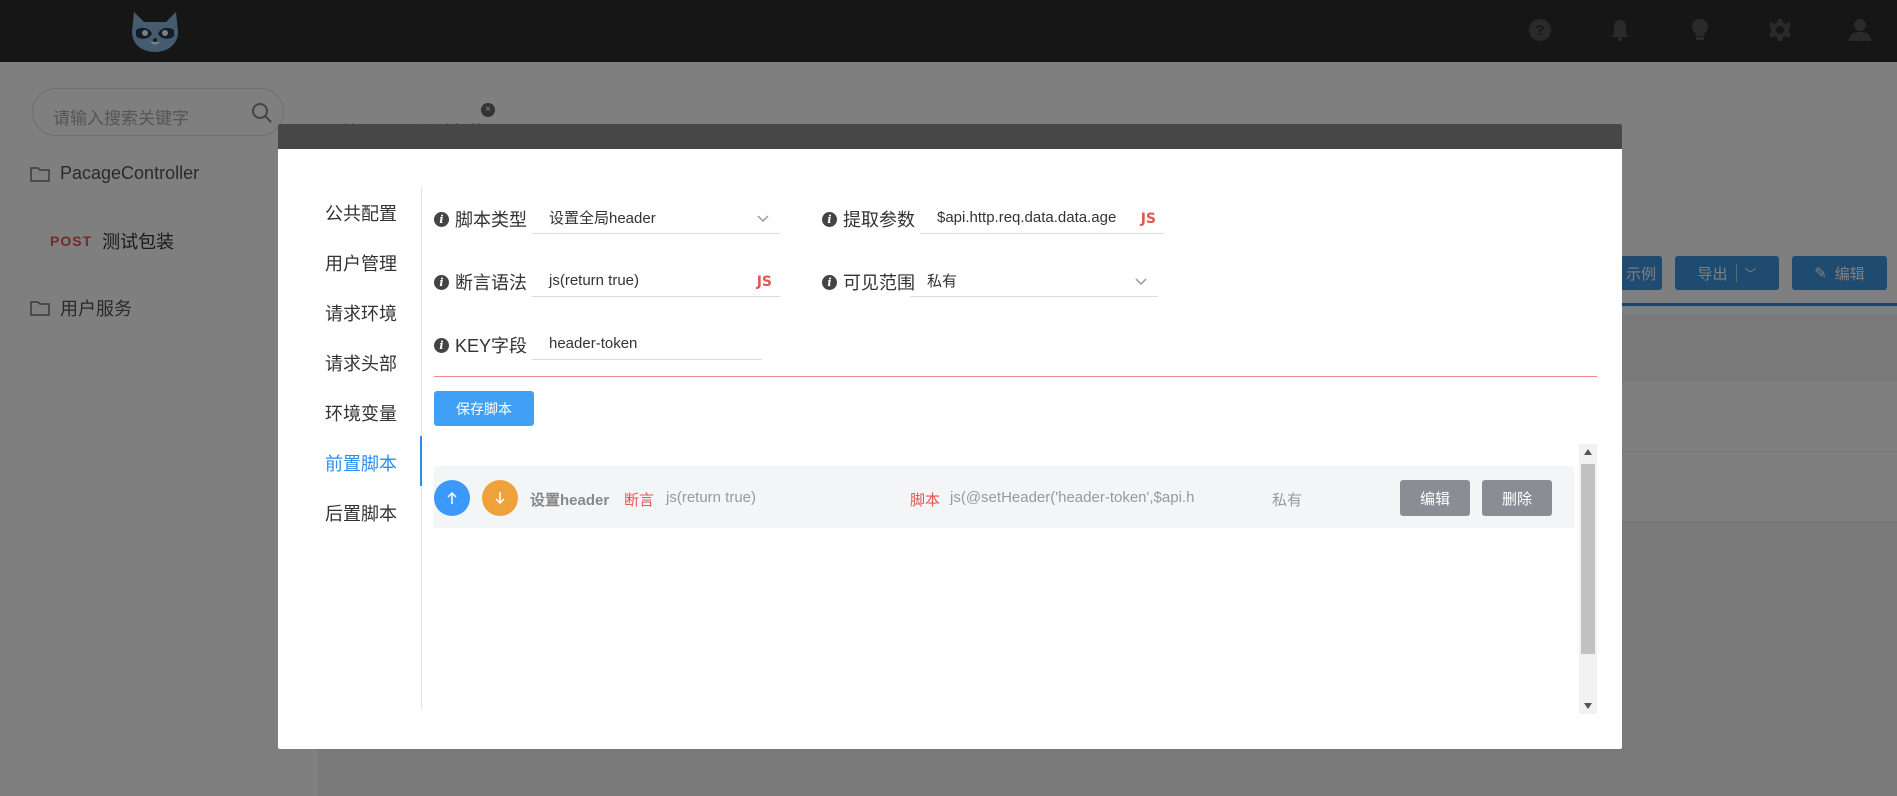 The image size is (1897, 796). I want to click on scroll-down-icon, so click(1588, 706).